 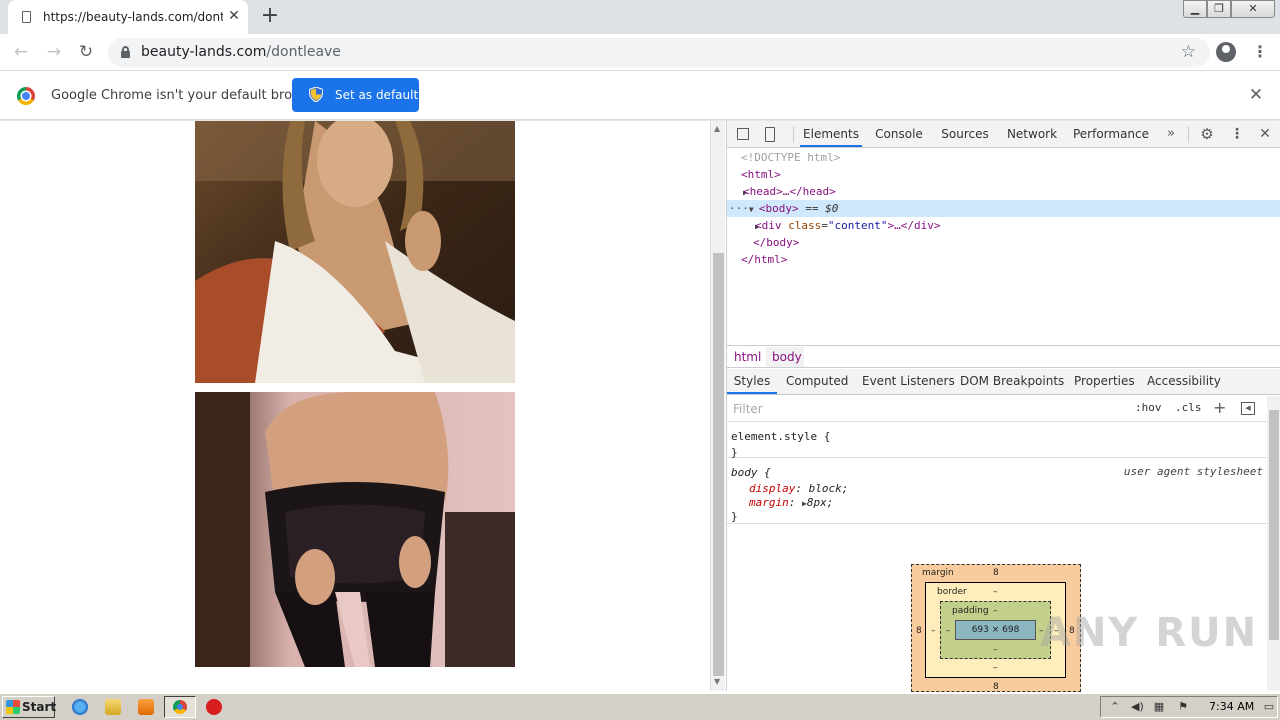 I want to click on page-icon, so click(x=26, y=17).